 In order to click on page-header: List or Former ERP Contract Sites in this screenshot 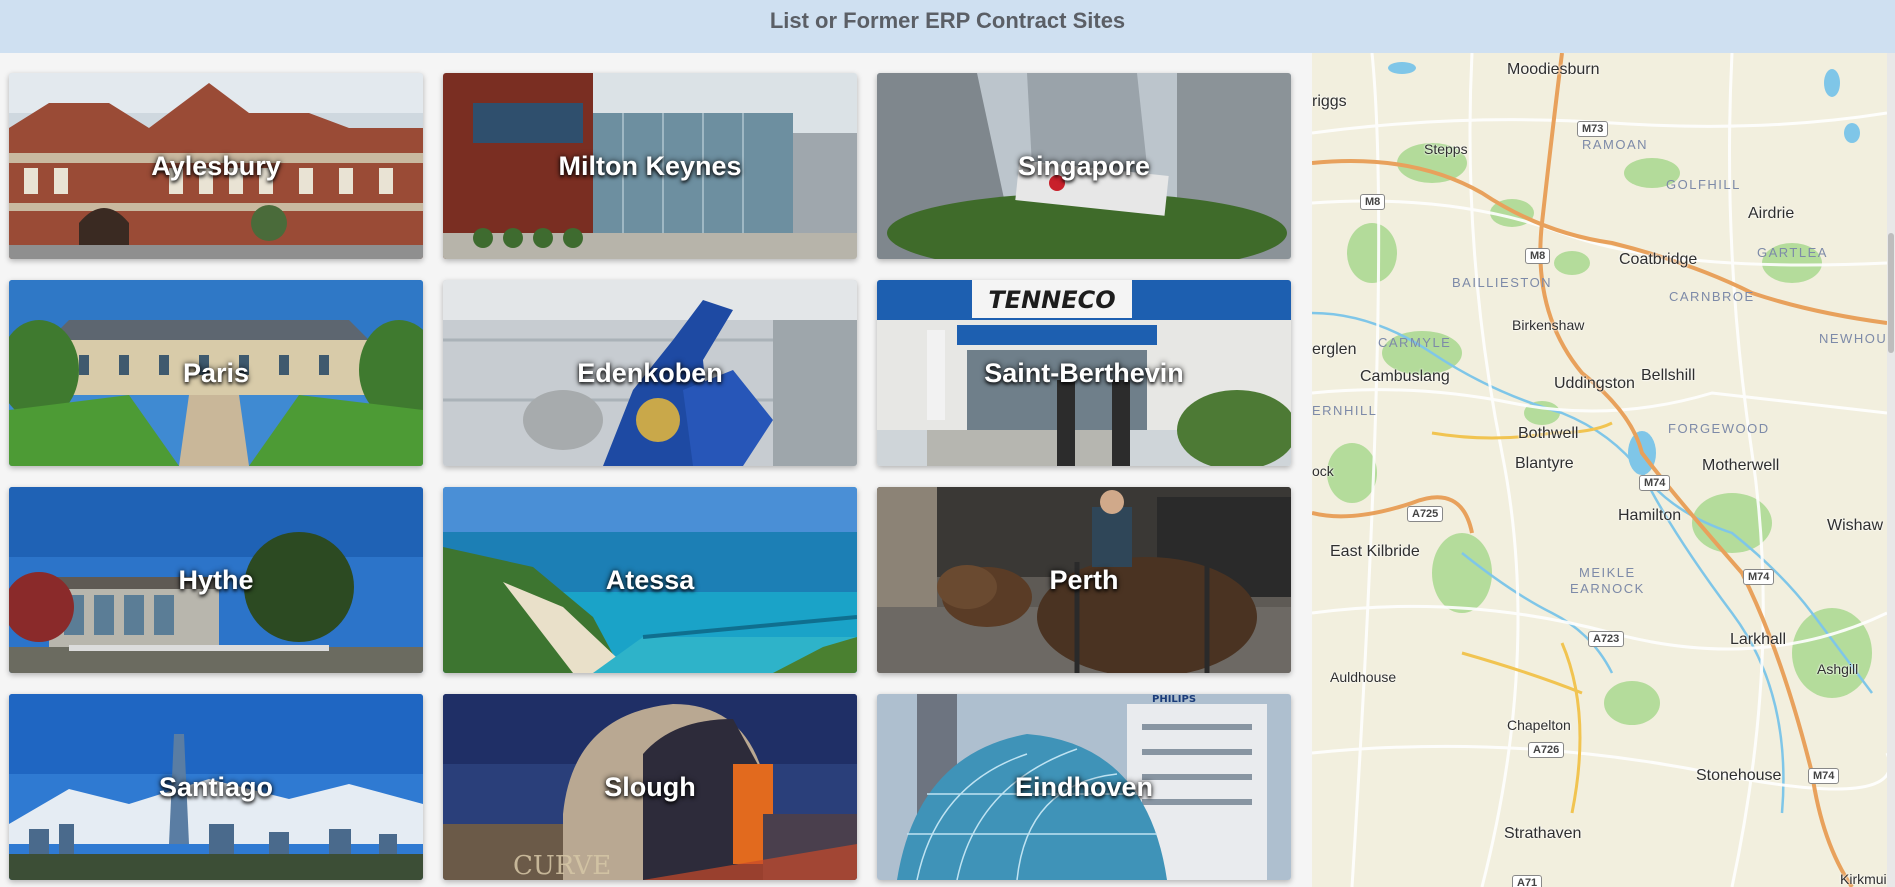, I will do `click(947, 26)`.